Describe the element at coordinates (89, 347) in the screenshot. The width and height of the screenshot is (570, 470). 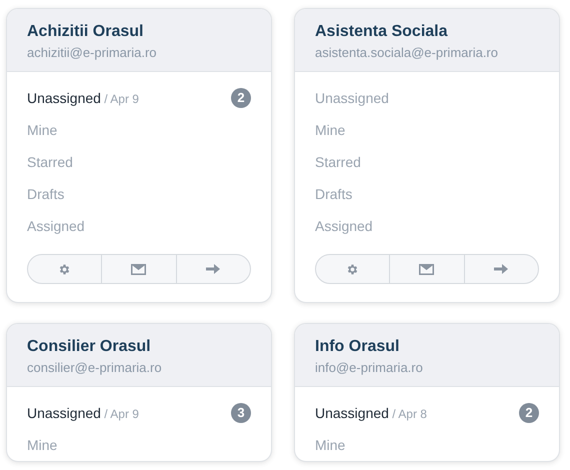
I see `inbox-name: Consilier Orasul` at that location.